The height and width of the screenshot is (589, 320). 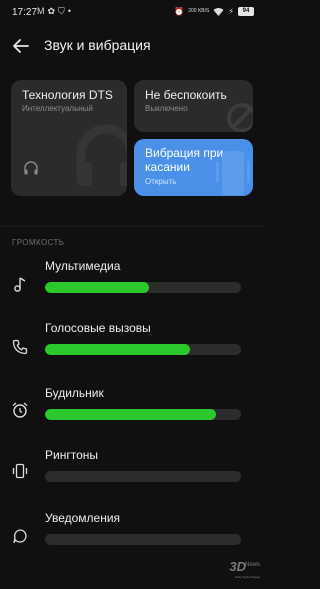 What do you see at coordinates (193, 106) in the screenshot?
I see `do-not-disturb-tile: Не беспокоить Выключено` at bounding box center [193, 106].